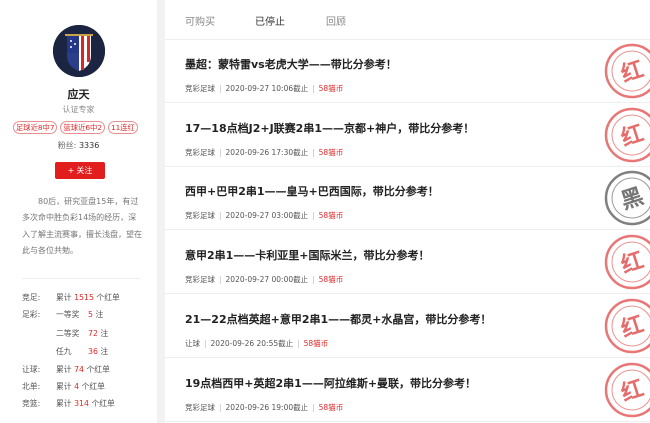 The width and height of the screenshot is (650, 423). Describe the element at coordinates (66, 369) in the screenshot. I see `stat-rangqiu: 让球: 累计 74 个红单` at that location.